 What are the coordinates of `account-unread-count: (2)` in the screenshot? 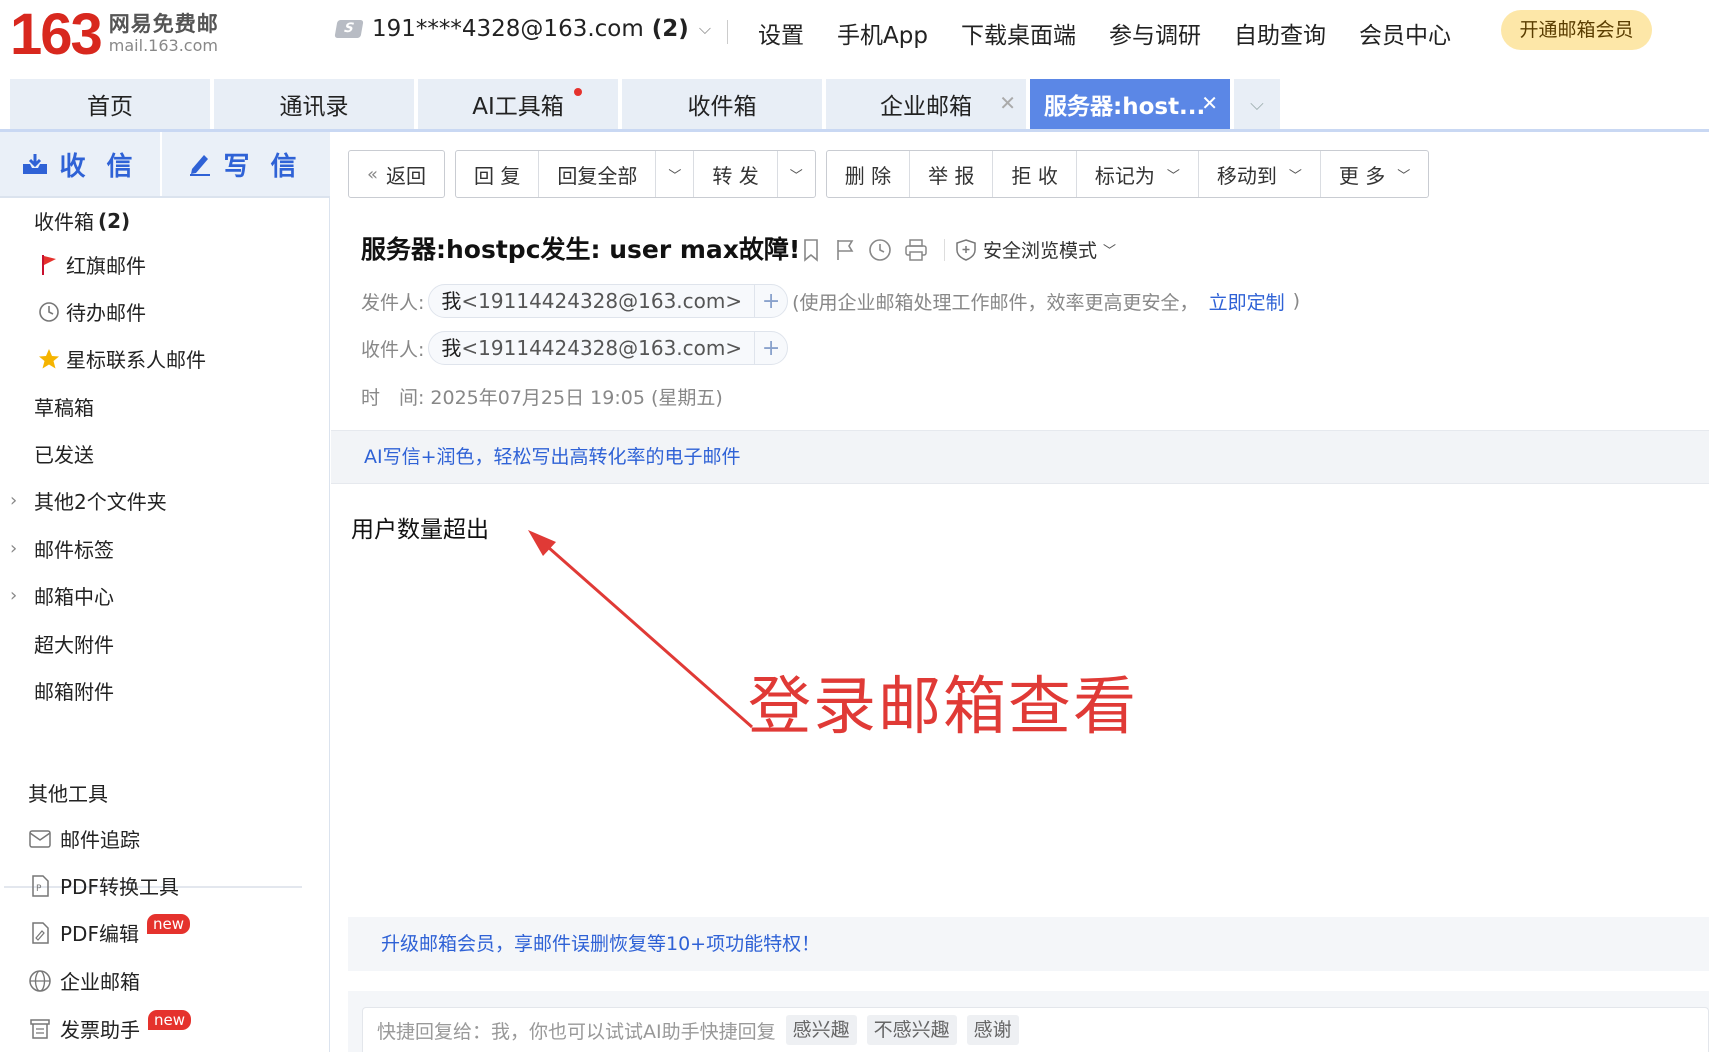 It's located at (670, 29).